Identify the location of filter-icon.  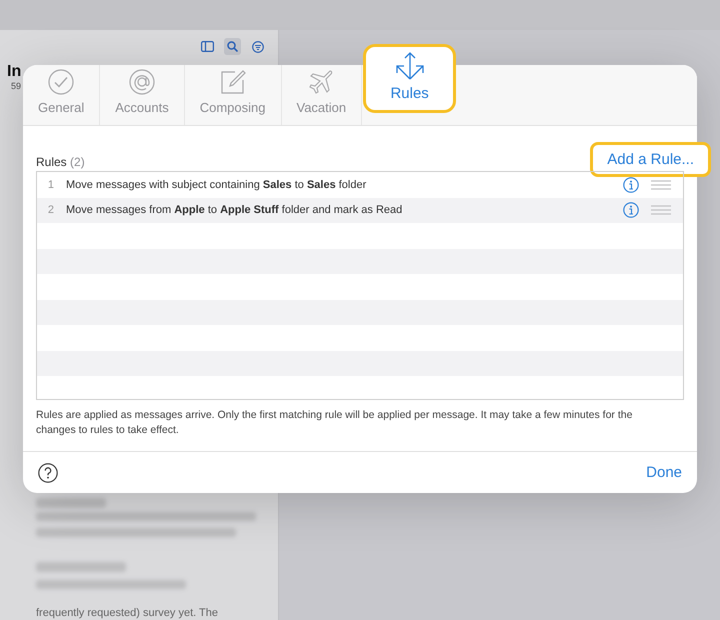
(257, 46).